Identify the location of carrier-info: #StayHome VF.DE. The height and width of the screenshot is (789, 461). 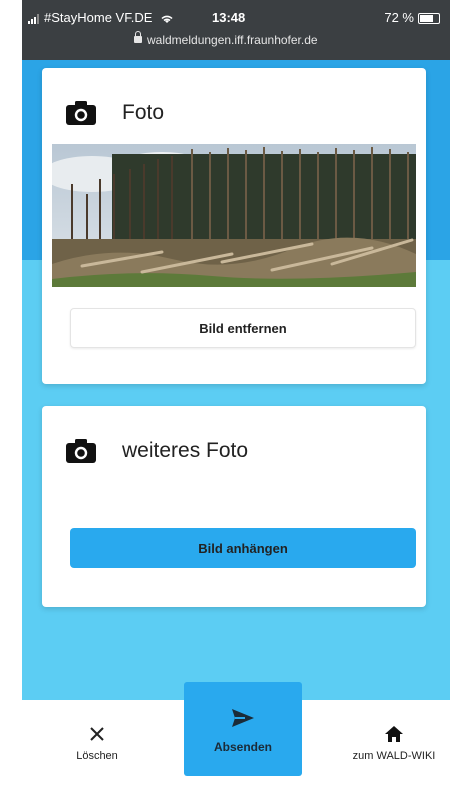
(101, 17).